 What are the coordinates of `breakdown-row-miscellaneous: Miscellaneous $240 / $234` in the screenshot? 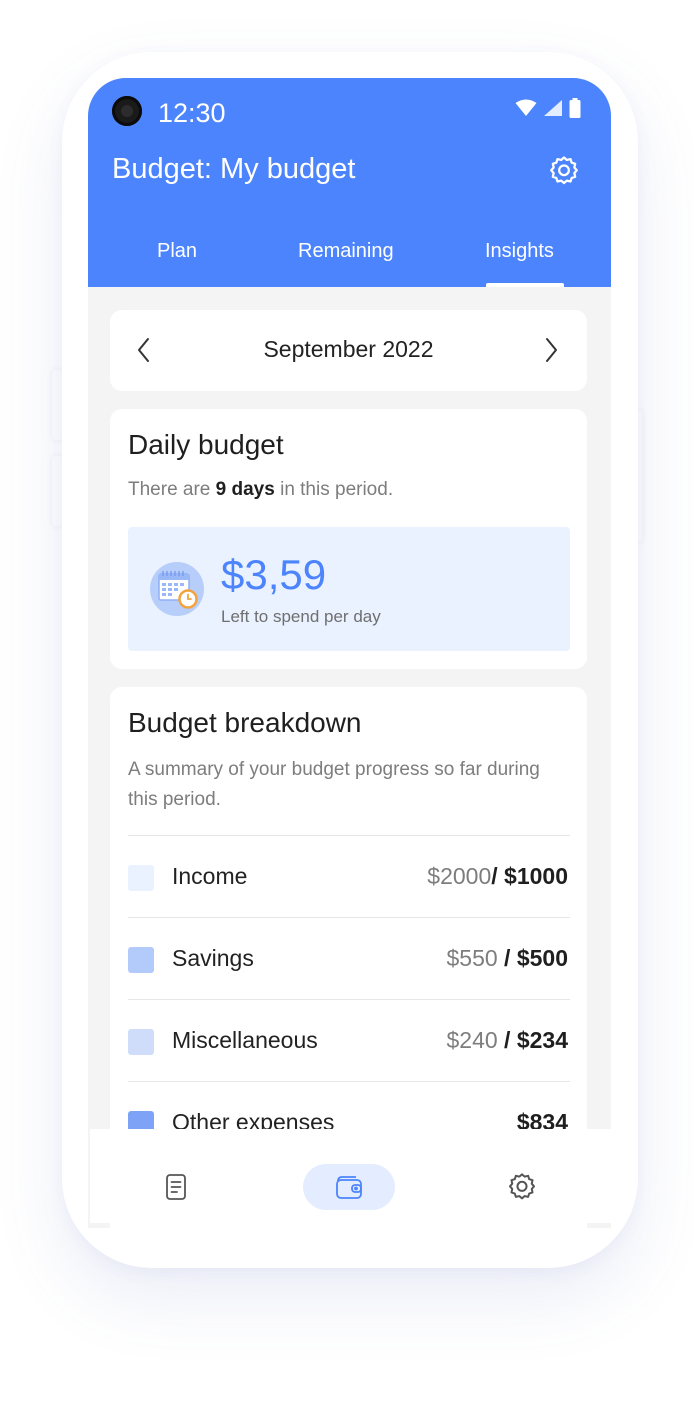 It's located at (349, 1040).